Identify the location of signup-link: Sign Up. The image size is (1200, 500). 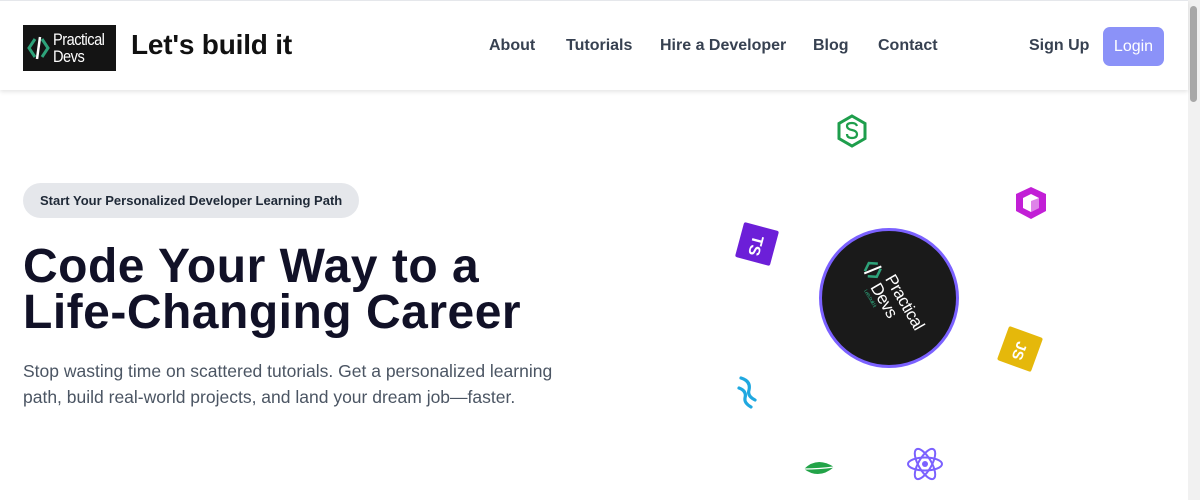
(1059, 46).